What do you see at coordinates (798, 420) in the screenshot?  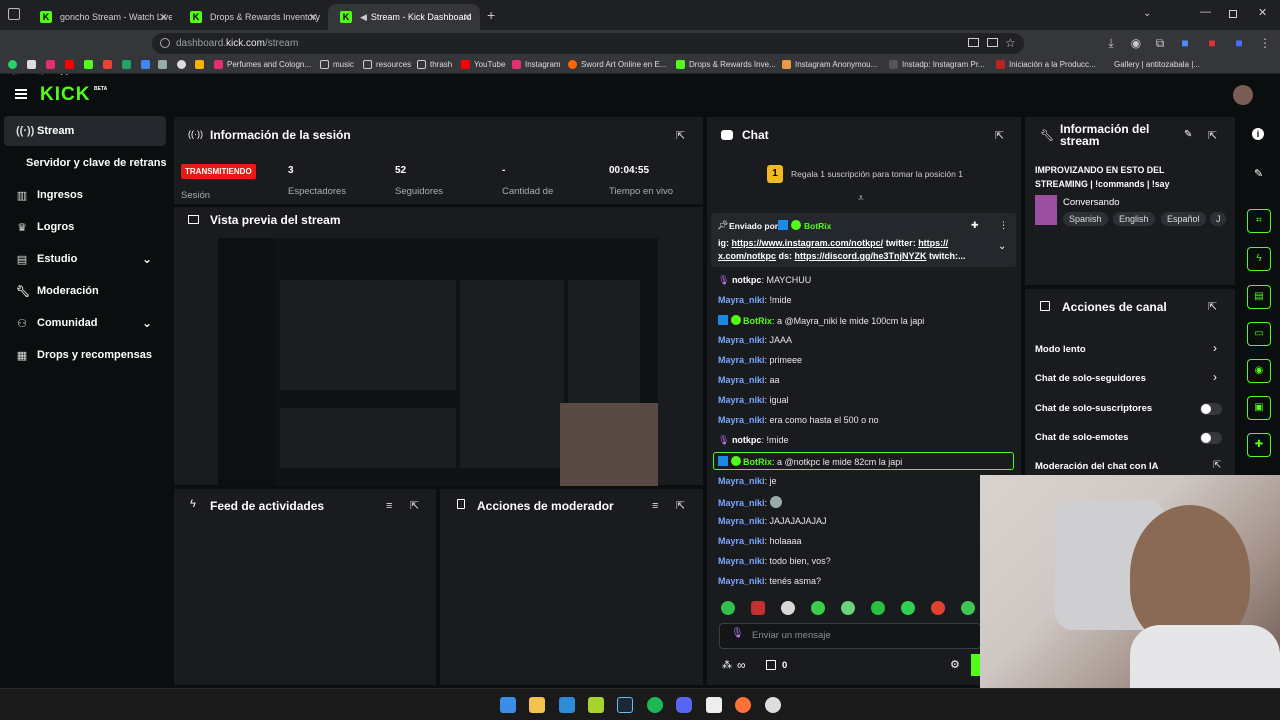 I see `chat-message: Mayra_niki: era como hasta el 500 o no` at bounding box center [798, 420].